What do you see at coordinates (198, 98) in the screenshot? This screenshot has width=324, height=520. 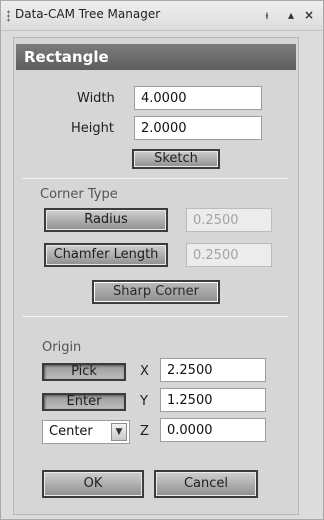 I see `width-input` at bounding box center [198, 98].